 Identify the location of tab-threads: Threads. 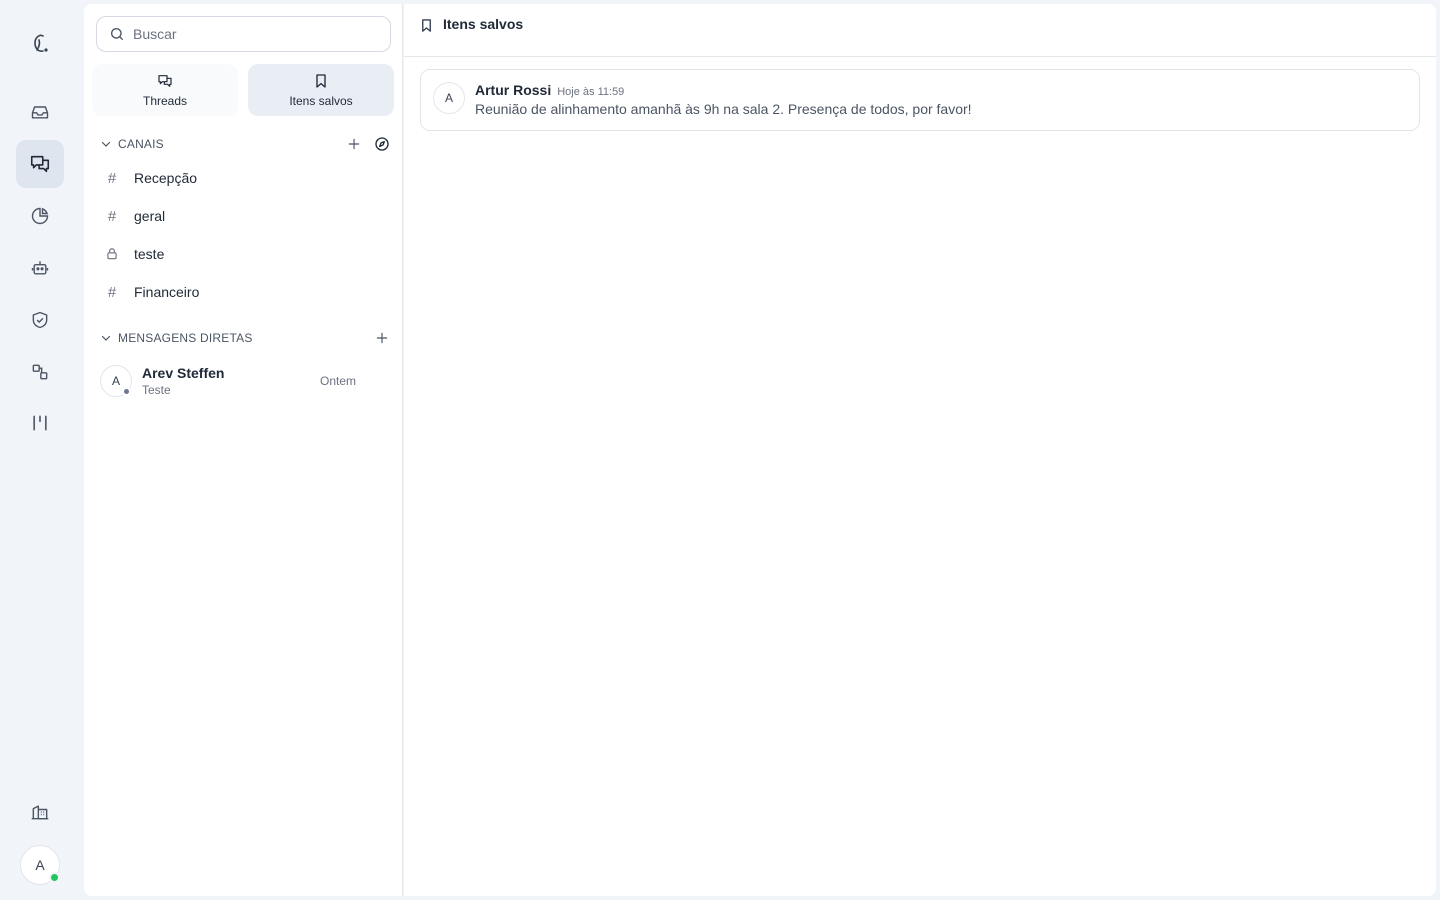
(165, 90).